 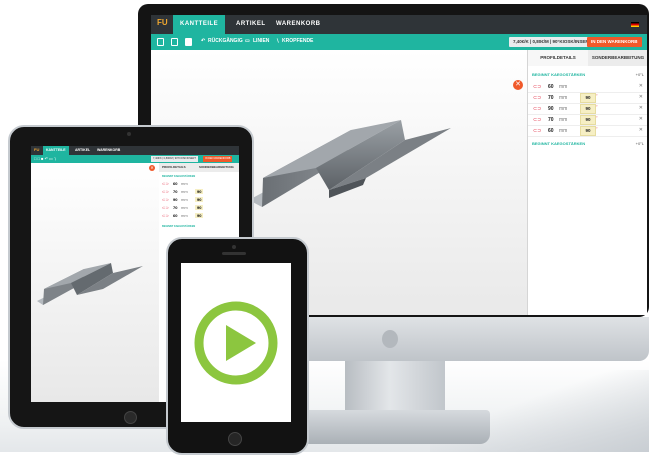 I want to click on tablet-tab-profildetails: PROFILDETAILS, so click(x=174, y=167).